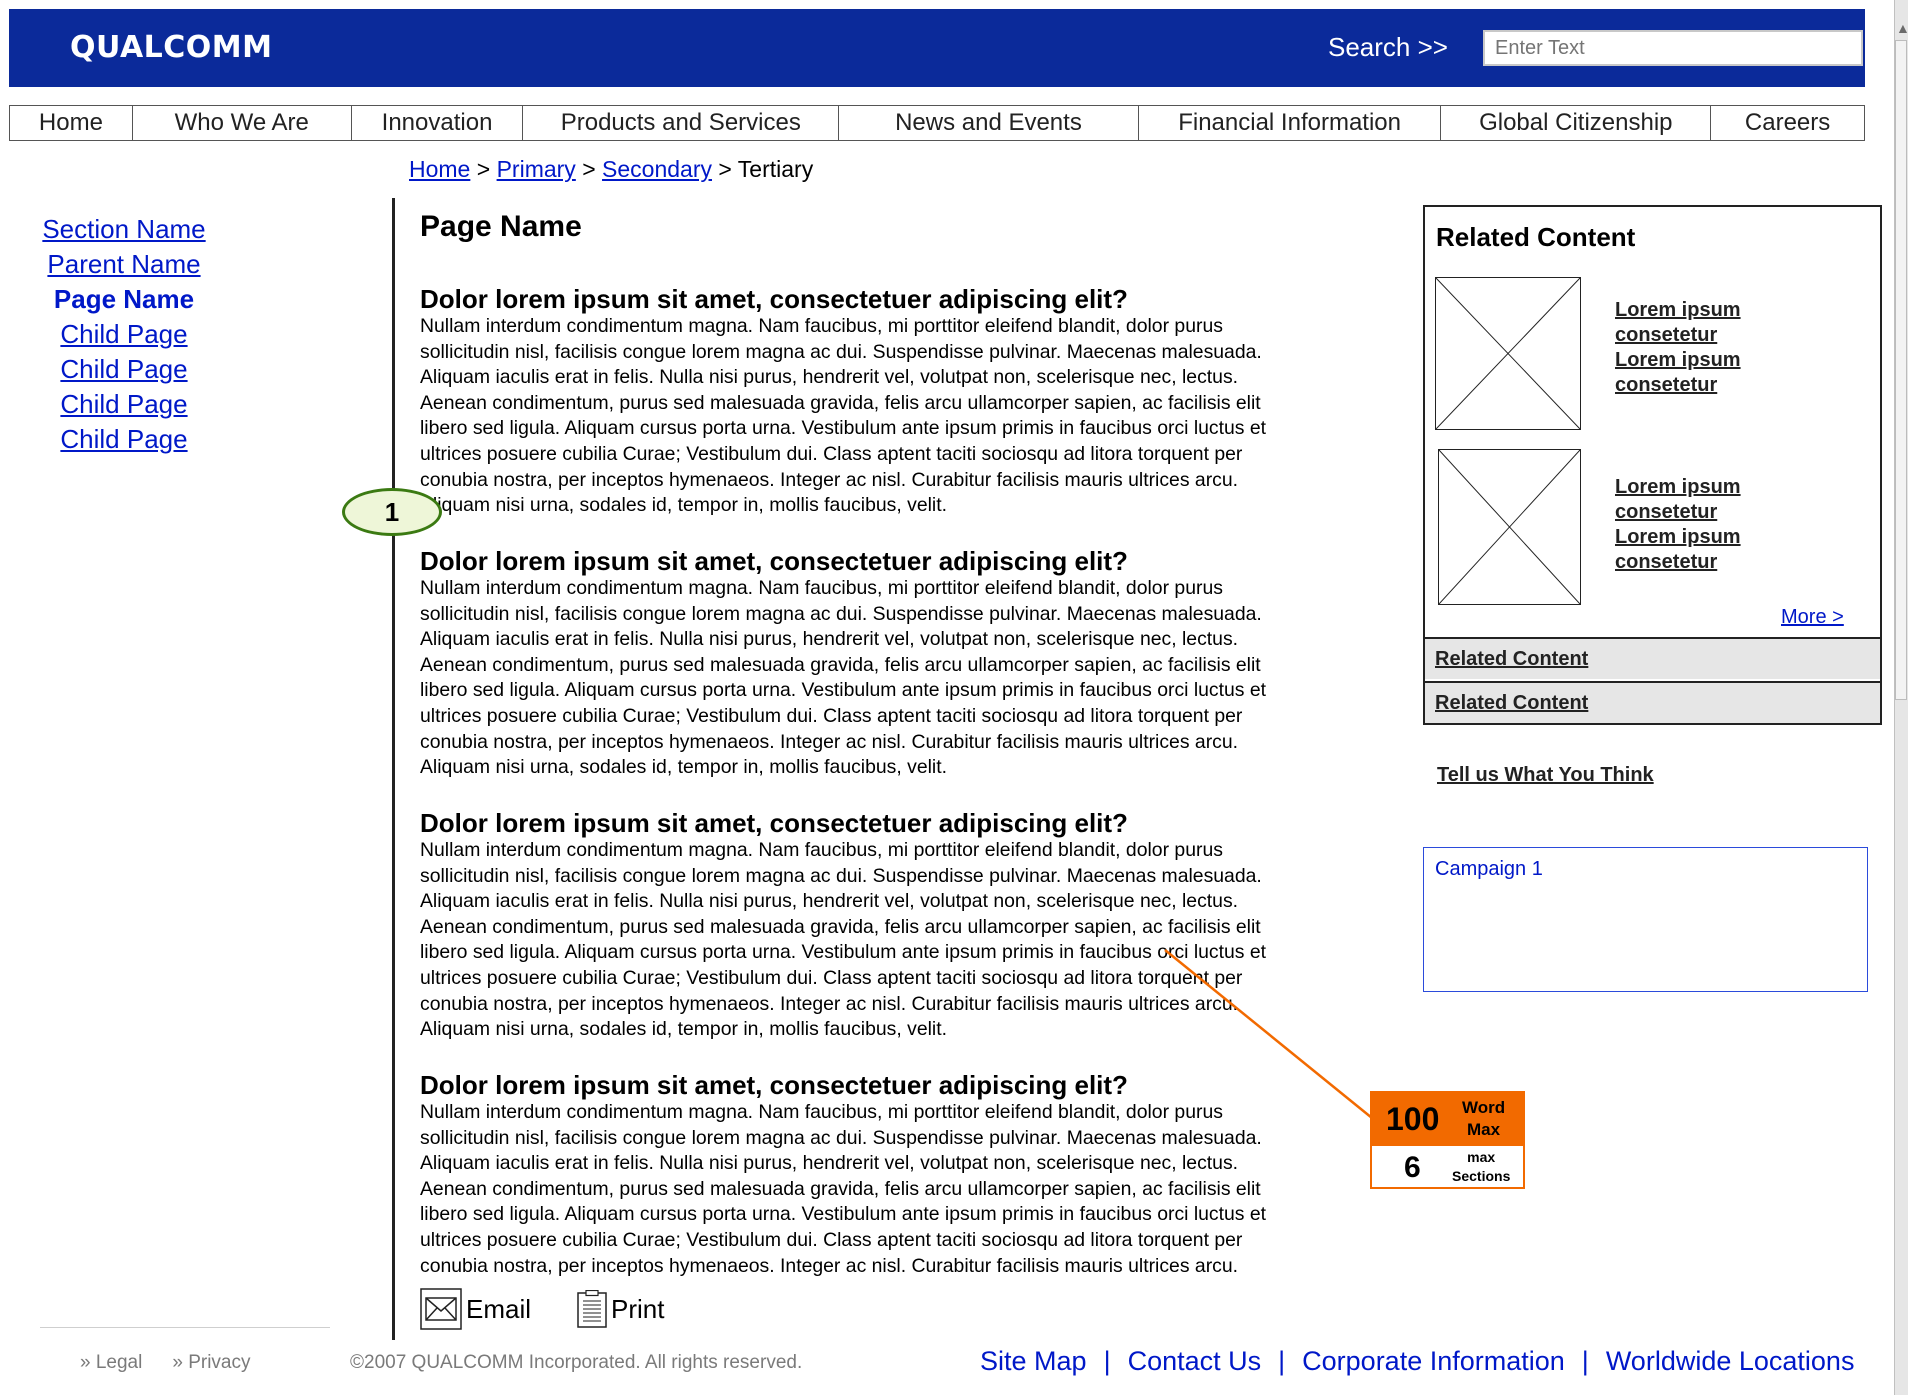  Describe the element at coordinates (441, 1309) in the screenshot. I see `envelope-icon` at that location.